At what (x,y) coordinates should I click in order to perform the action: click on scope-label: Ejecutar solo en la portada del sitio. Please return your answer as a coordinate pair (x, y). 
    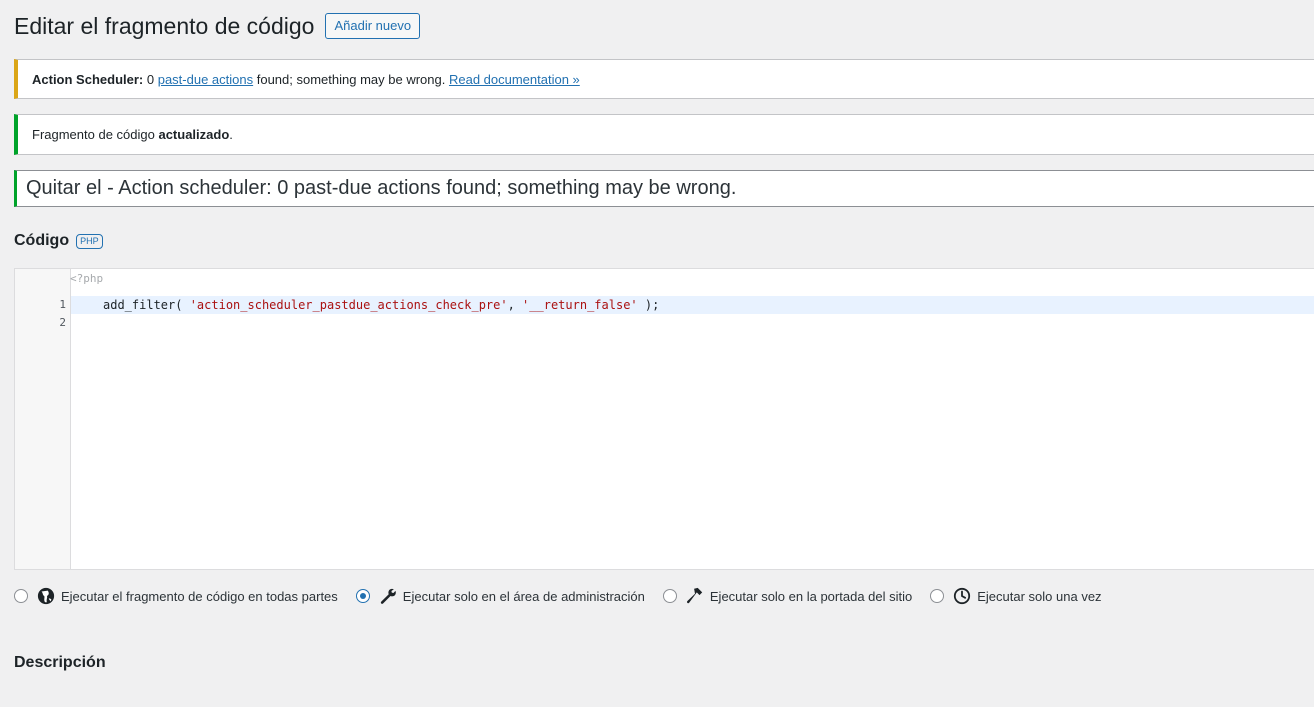
    Looking at the image, I should click on (811, 596).